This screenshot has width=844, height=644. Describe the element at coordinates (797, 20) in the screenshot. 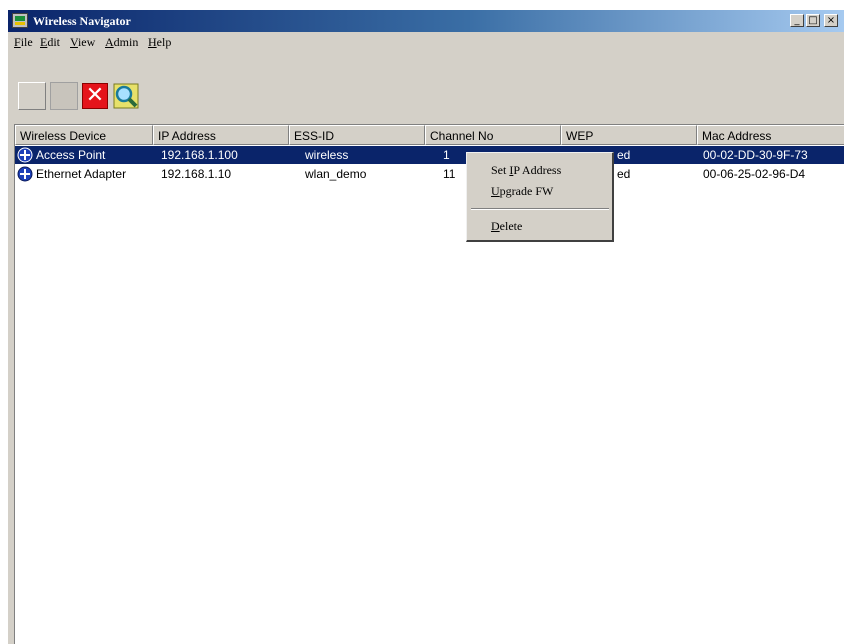

I see `minimize-button: _` at that location.